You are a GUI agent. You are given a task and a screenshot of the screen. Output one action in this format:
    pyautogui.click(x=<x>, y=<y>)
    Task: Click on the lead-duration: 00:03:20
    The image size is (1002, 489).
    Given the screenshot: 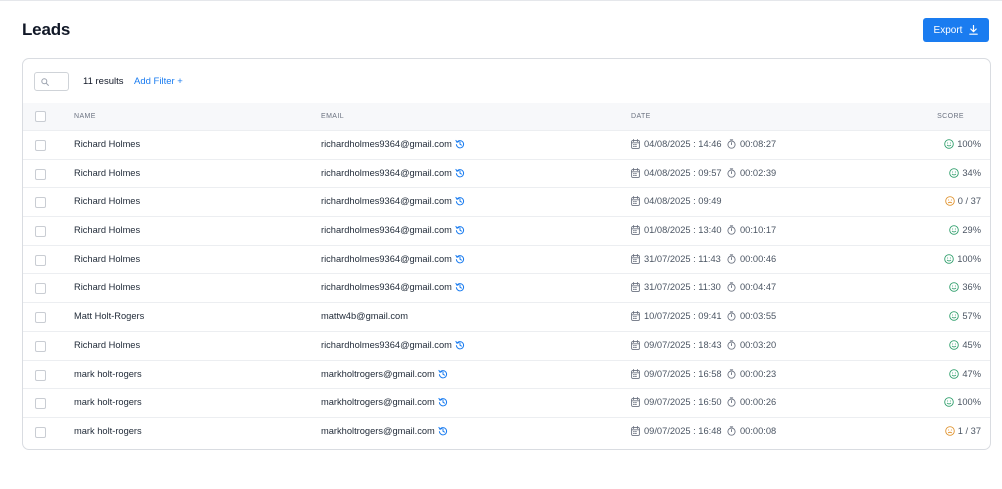 What is the action you would take?
    pyautogui.click(x=751, y=345)
    